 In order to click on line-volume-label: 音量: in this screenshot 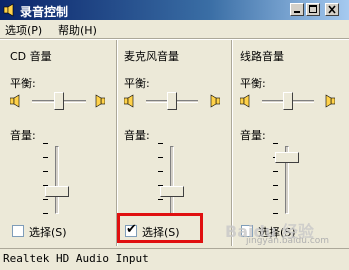, I will do `click(253, 135)`.